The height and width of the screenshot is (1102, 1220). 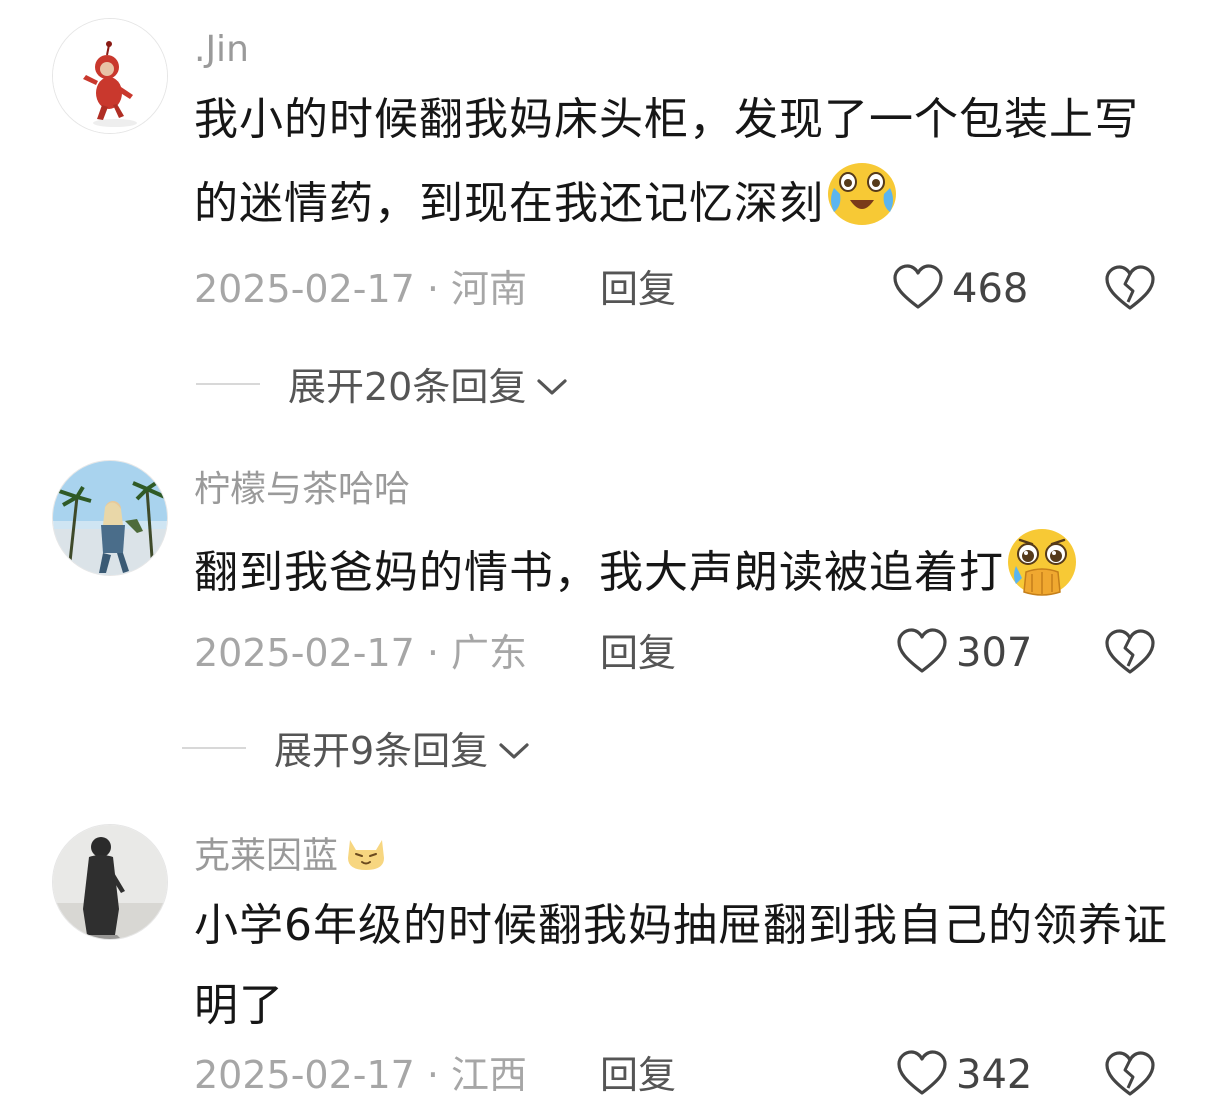 I want to click on comment-text: 小学6年级的时候翻我妈抽屉翻到我自己的领养证明了, so click(x=684, y=966).